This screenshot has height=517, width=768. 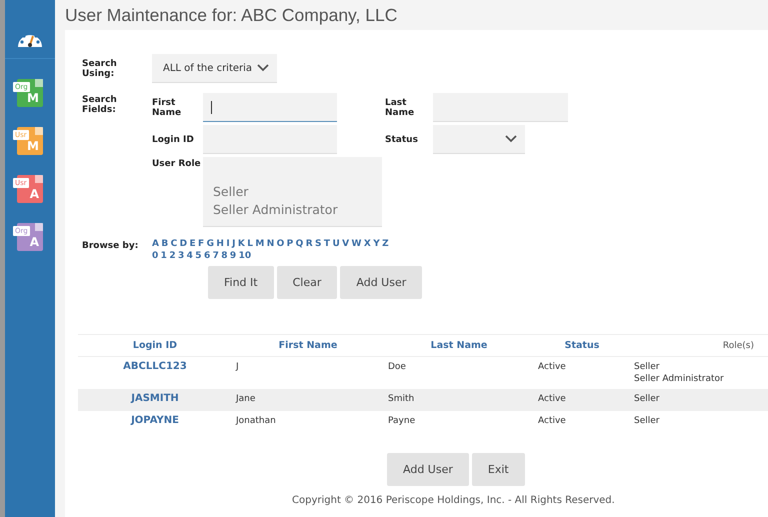 What do you see at coordinates (402, 139) in the screenshot?
I see `field-label: Status` at bounding box center [402, 139].